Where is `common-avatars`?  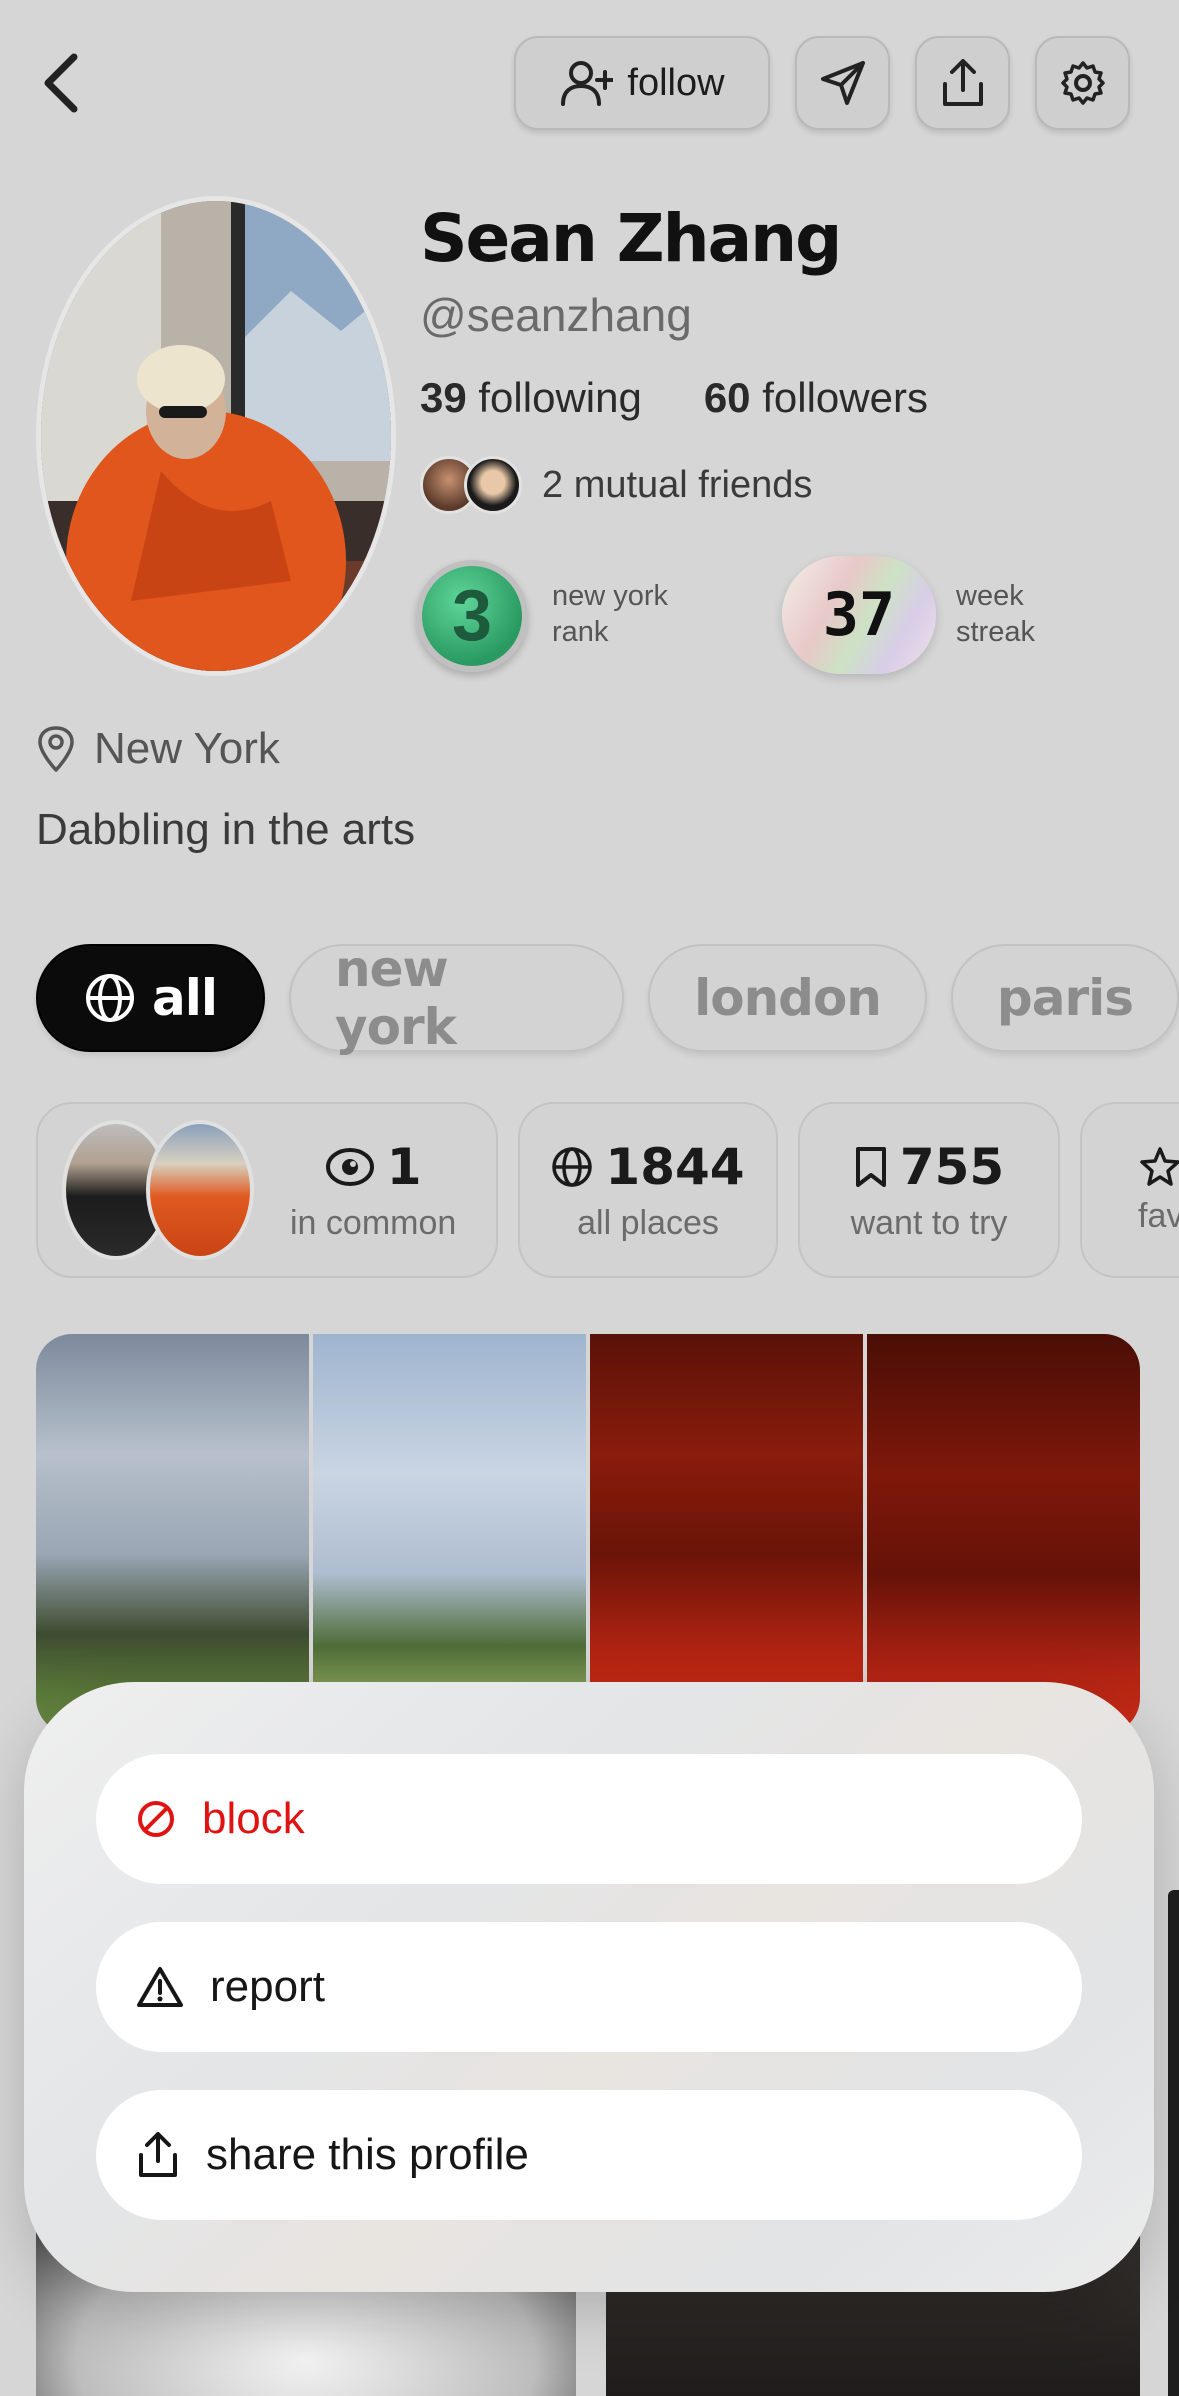
common-avatars is located at coordinates (167, 1190).